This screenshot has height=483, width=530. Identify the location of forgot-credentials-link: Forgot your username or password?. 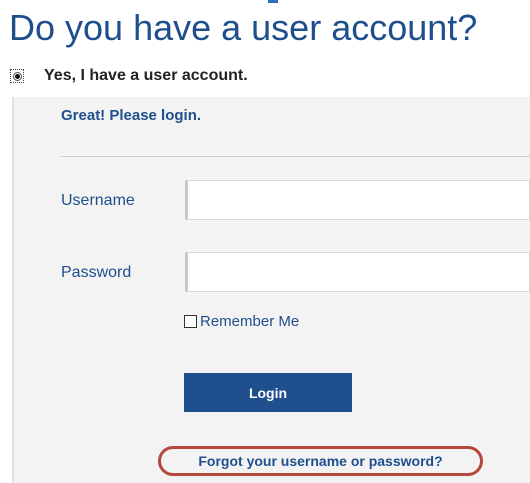
(320, 461).